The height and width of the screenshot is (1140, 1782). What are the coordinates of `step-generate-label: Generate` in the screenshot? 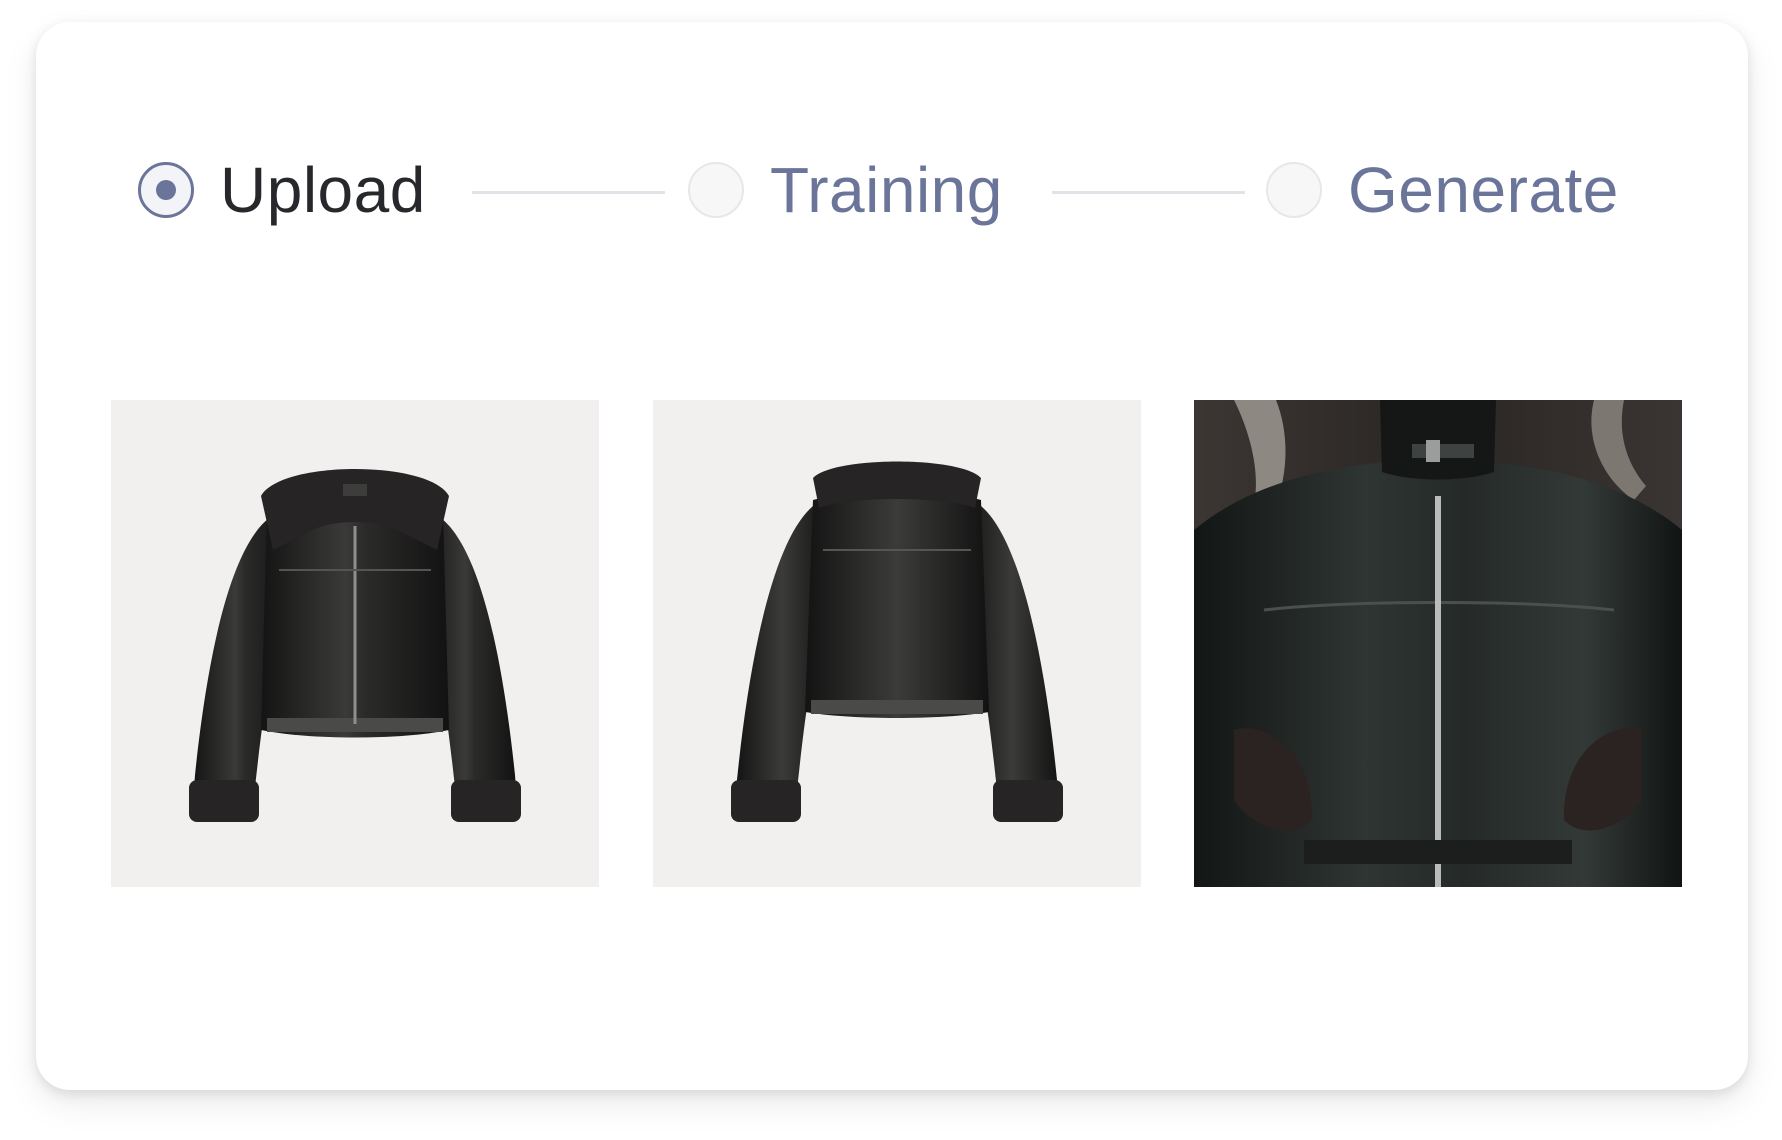 It's located at (1483, 190).